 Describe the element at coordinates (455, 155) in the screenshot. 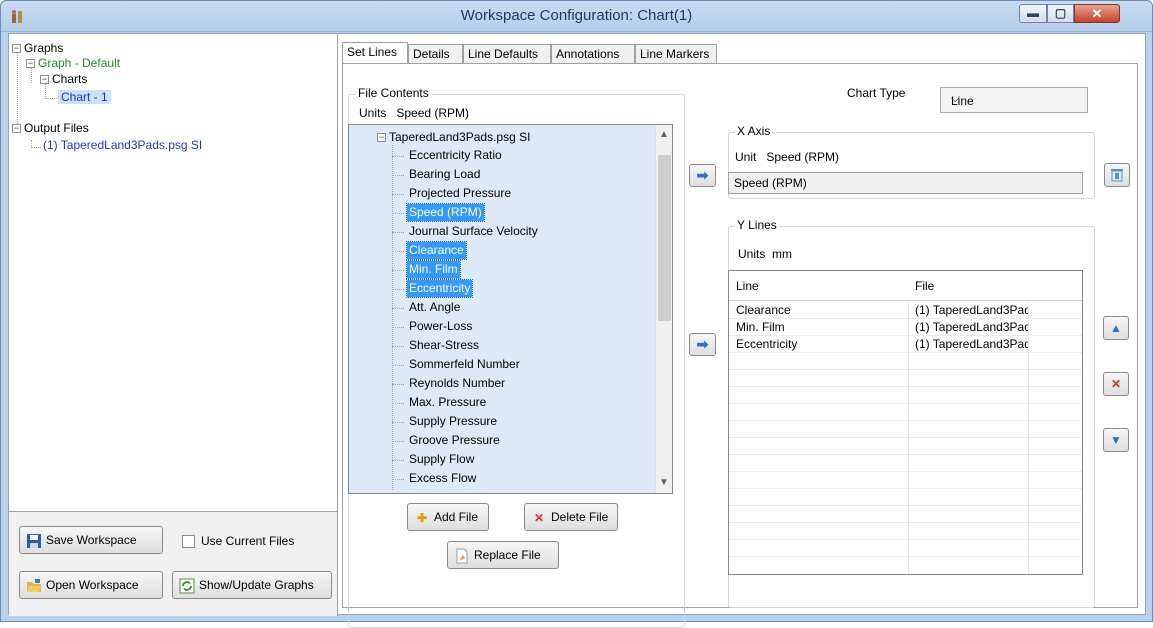

I see `file-content-item: Eccentricity Ratio` at that location.